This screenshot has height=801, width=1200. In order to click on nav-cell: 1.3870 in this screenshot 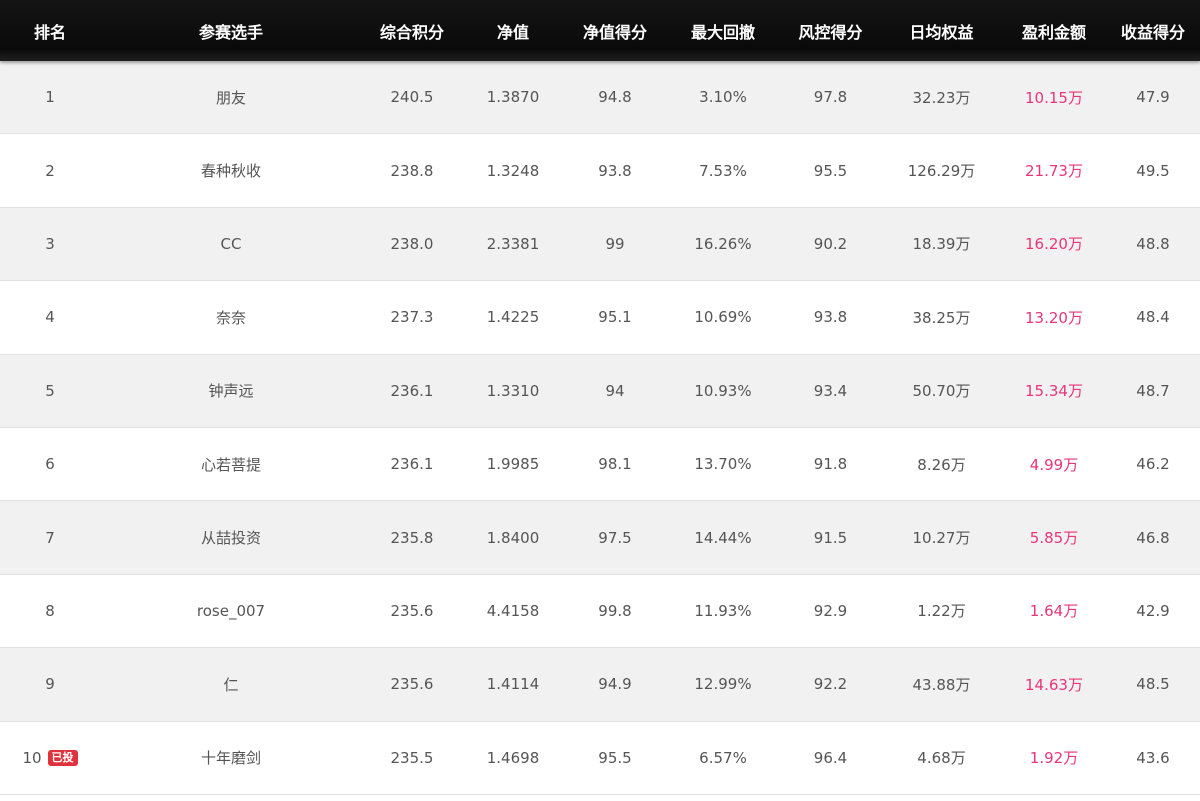, I will do `click(513, 97)`.